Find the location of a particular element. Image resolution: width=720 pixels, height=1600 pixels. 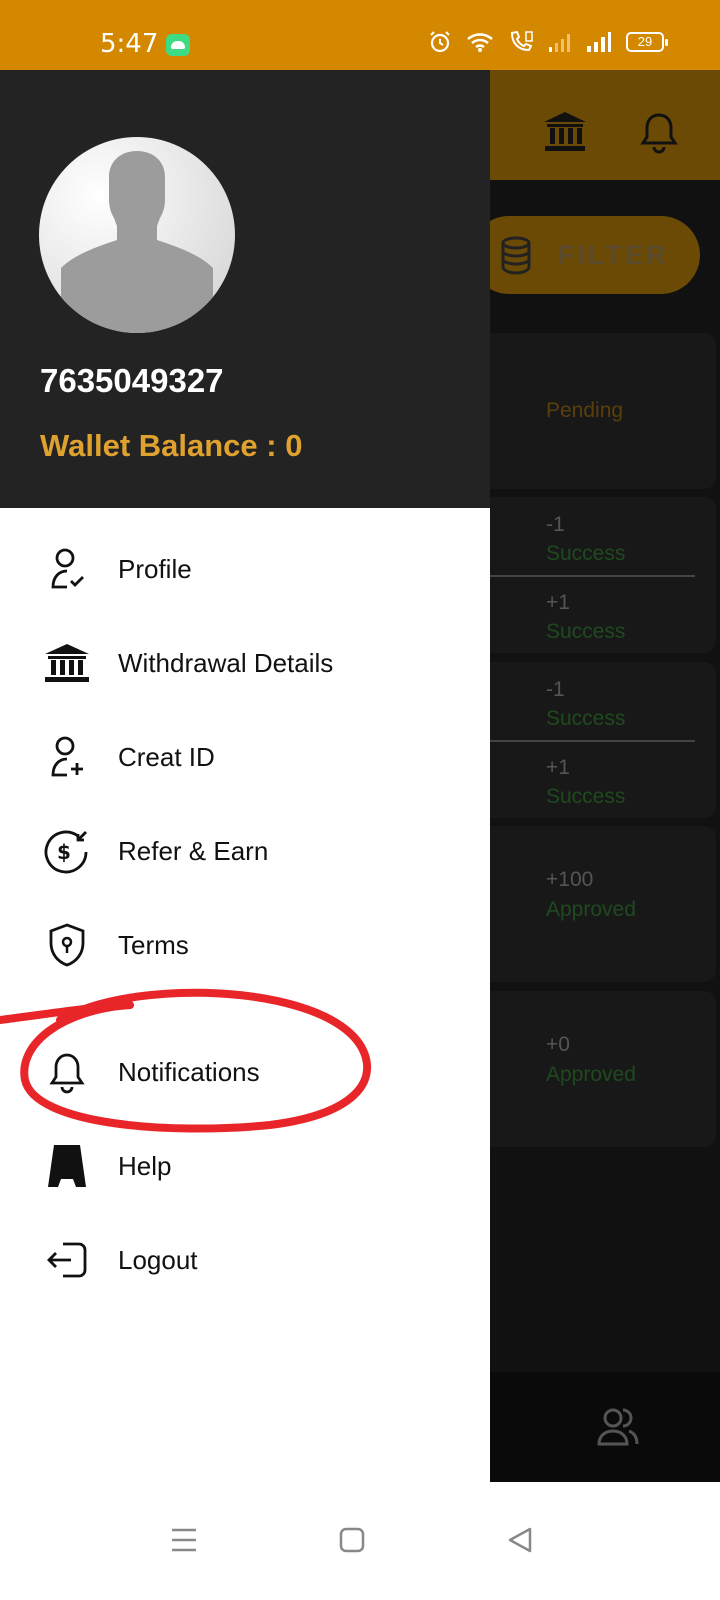

status-time: 5:47 is located at coordinates (129, 44).